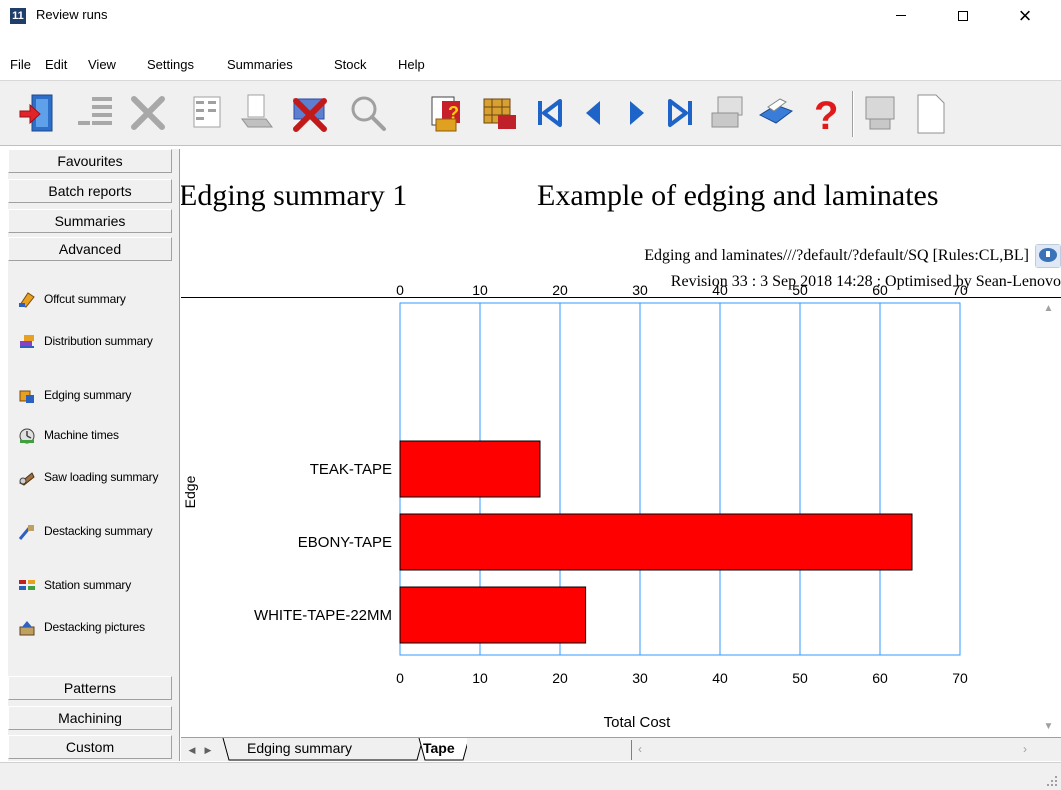 The image size is (1061, 790). What do you see at coordinates (1048, 308) in the screenshot?
I see `scroll-up-icon: ▲` at bounding box center [1048, 308].